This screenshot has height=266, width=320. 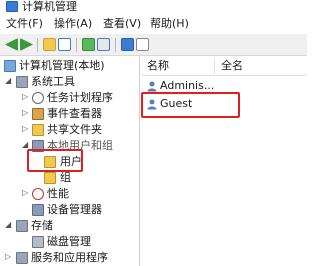 I want to click on tree-item-services-applications: ▷ 服务和应用程序, so click(x=70, y=258).